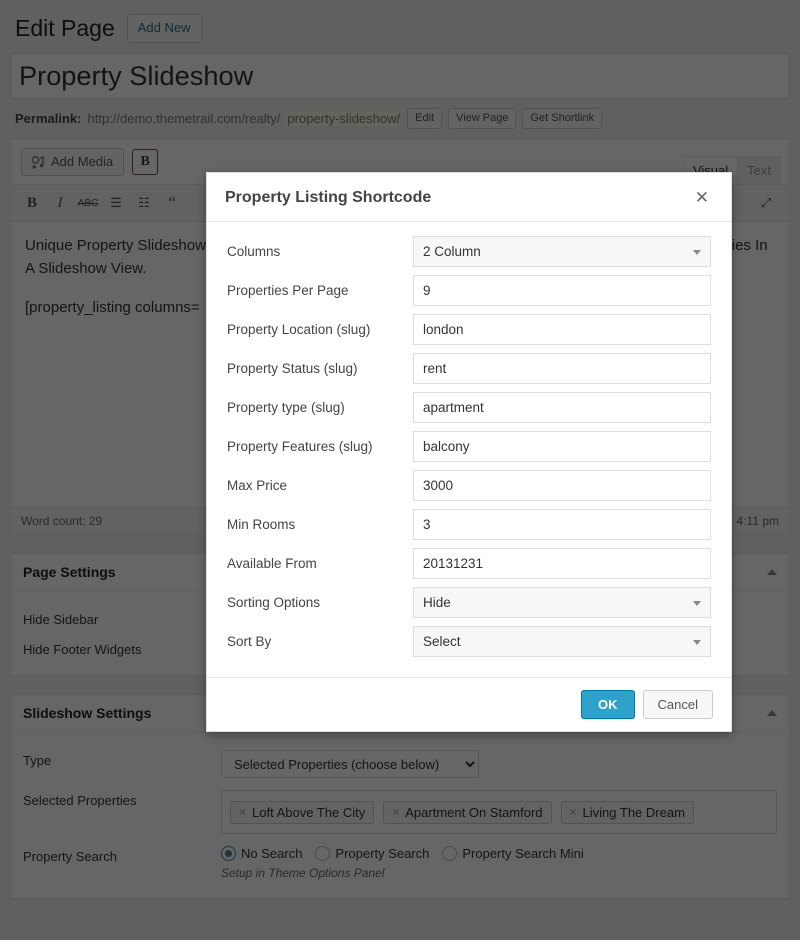  Describe the element at coordinates (562, 251) in the screenshot. I see `columns-select: 2 Column` at that location.